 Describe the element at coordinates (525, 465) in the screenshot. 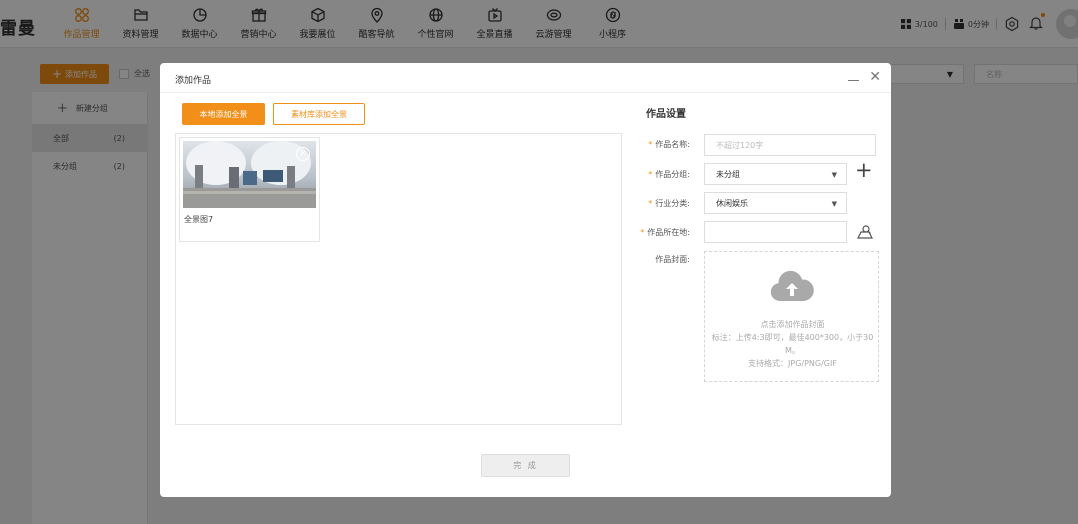

I see `done-button: 完 成` at that location.